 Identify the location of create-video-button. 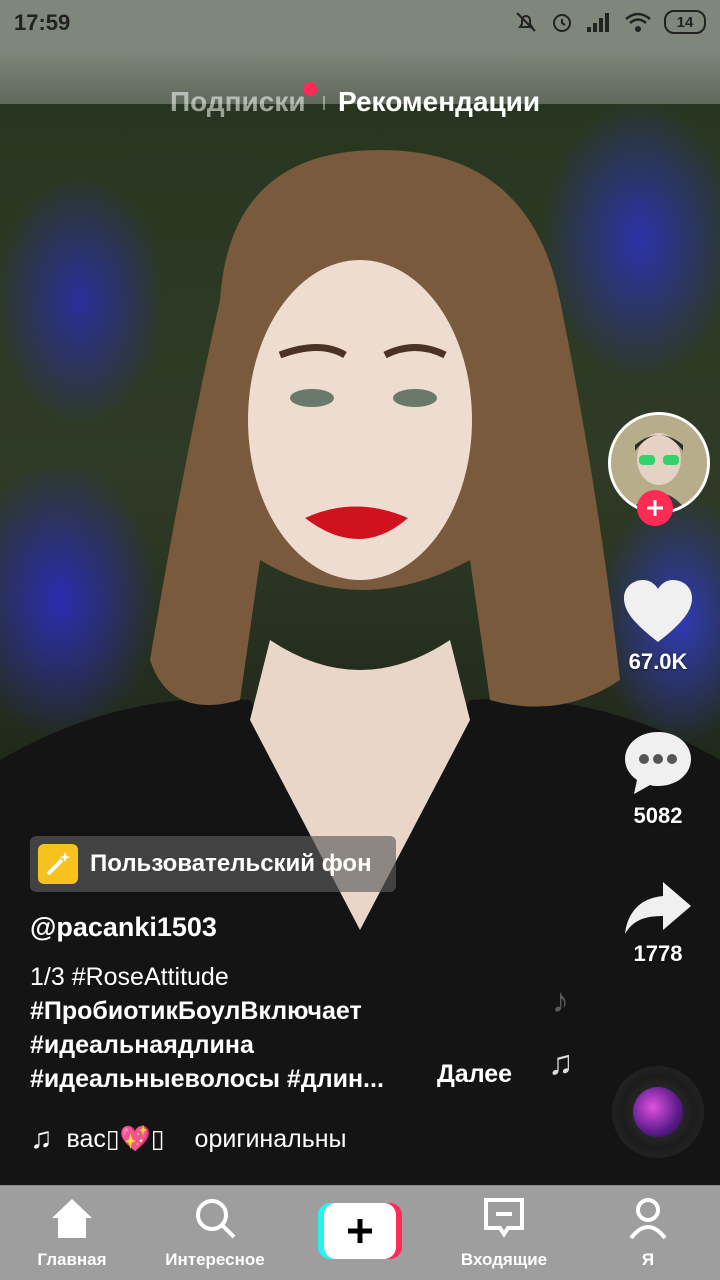
(360, 1231).